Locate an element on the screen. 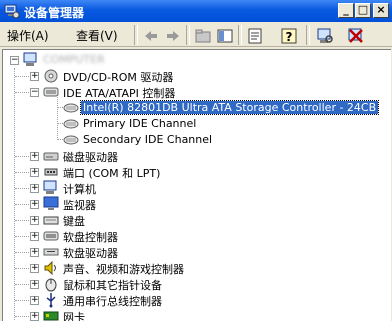  tree-child-item: Secondary IDE Channel is located at coordinates (193, 140).